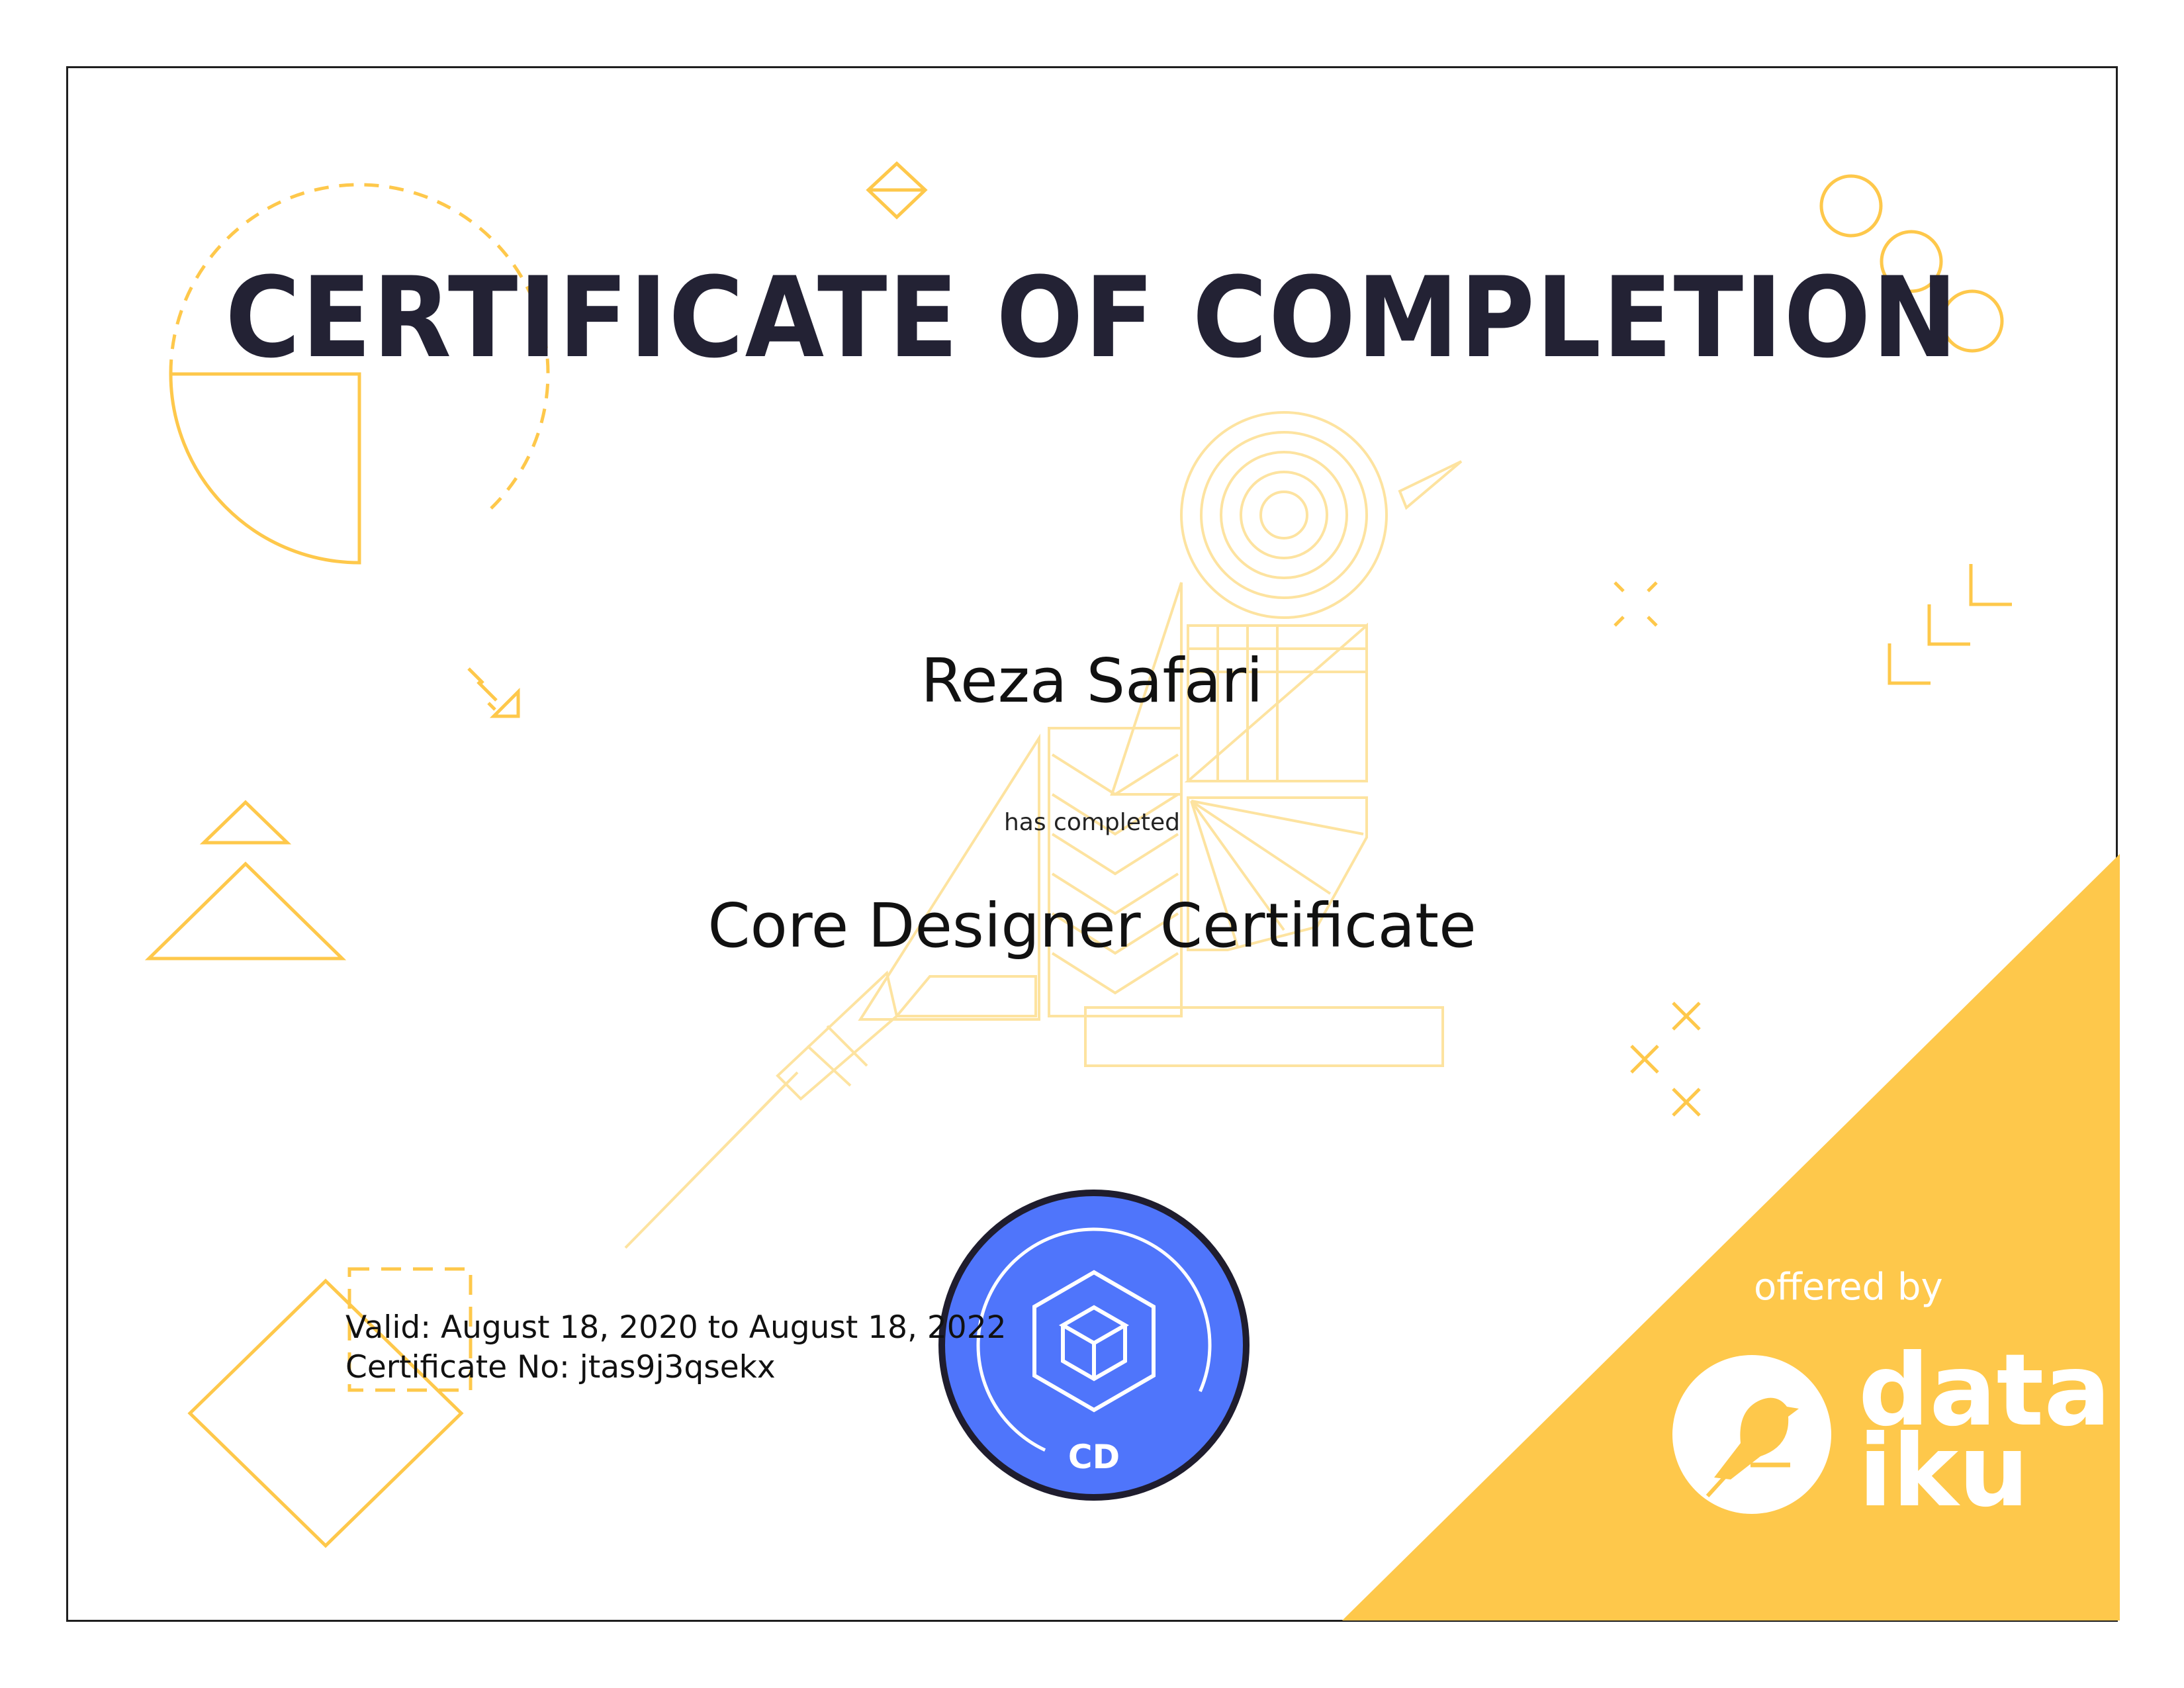 The height and width of the screenshot is (1688, 2184). What do you see at coordinates (1092, 822) in the screenshot?
I see `completed-label: has completed` at bounding box center [1092, 822].